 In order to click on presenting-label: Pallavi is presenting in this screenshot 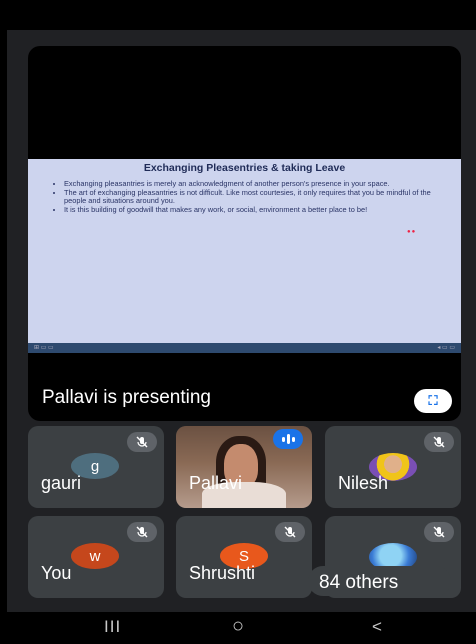, I will do `click(126, 397)`.